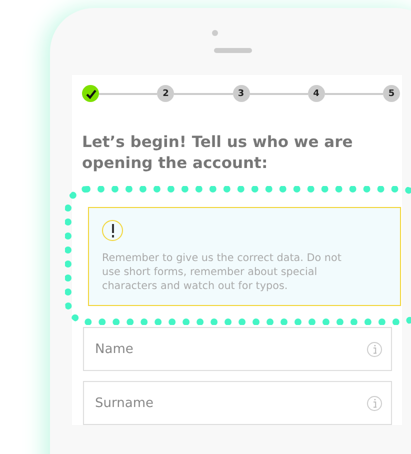 This screenshot has width=411, height=454. Describe the element at coordinates (215, 33) in the screenshot. I see `camera-icon` at that location.